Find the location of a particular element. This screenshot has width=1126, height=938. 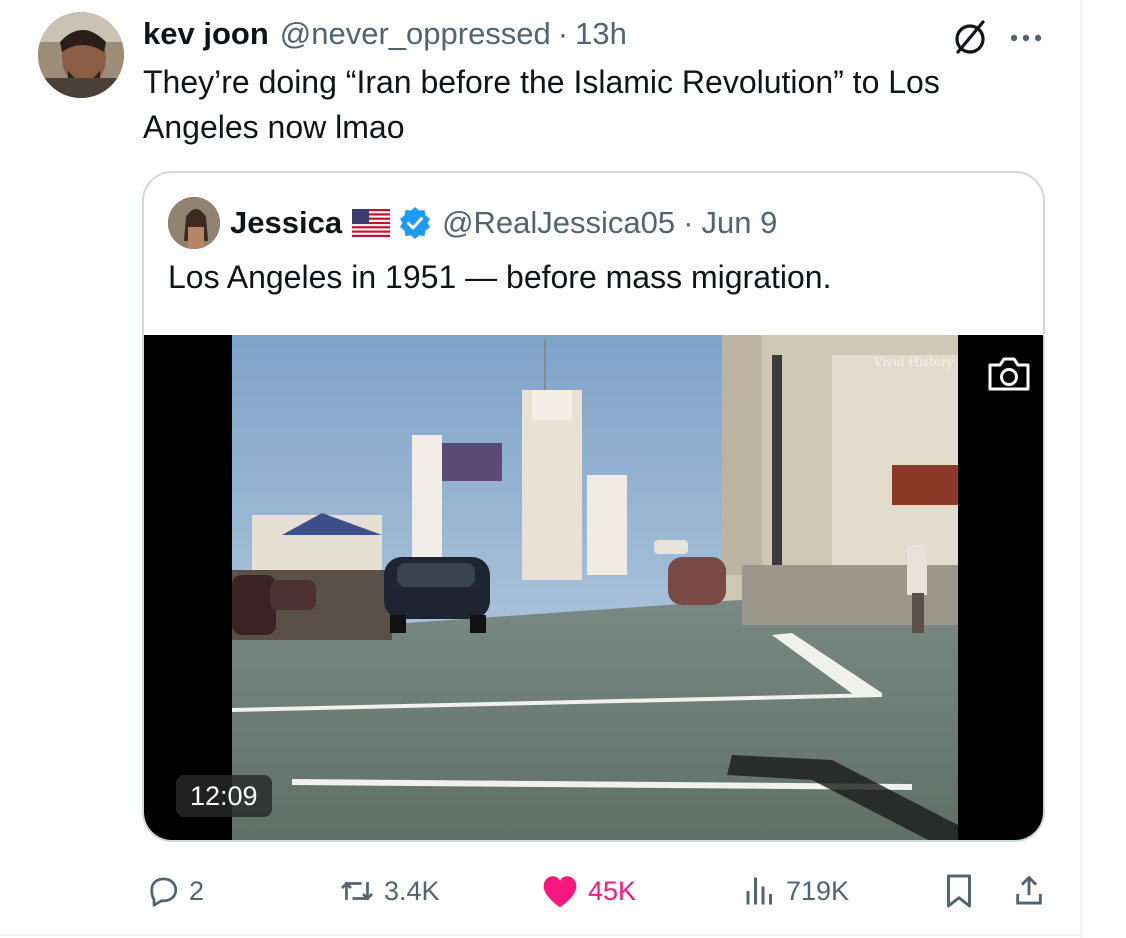

reply-count: 2 is located at coordinates (197, 890).